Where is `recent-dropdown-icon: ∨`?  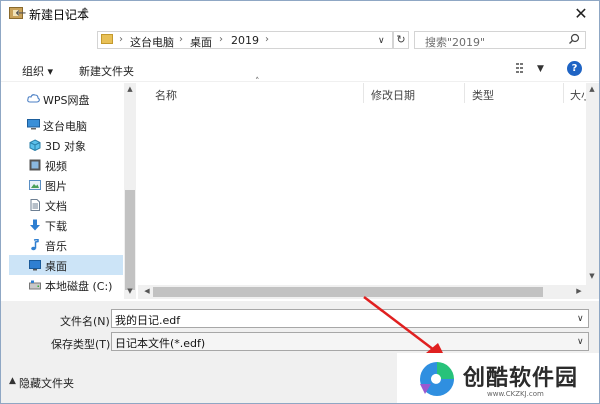 recent-dropdown-icon: ∨ is located at coordinates (67, 14).